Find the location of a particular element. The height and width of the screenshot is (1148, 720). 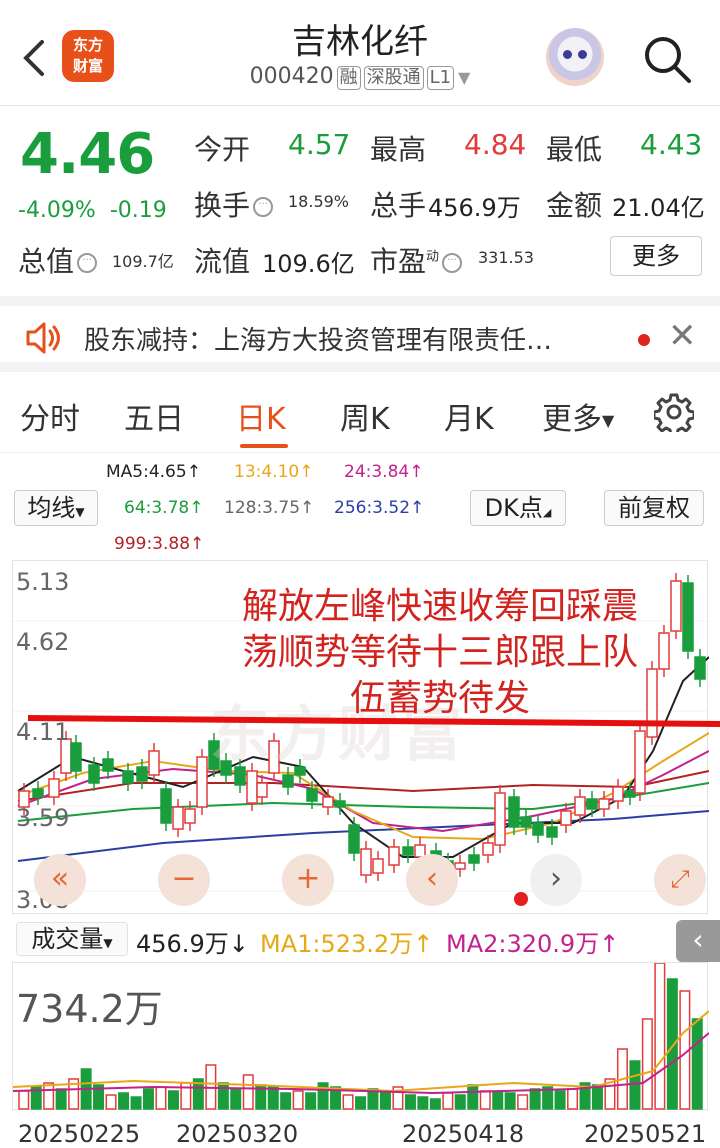

dk-button: DK点◢ is located at coordinates (518, 508).